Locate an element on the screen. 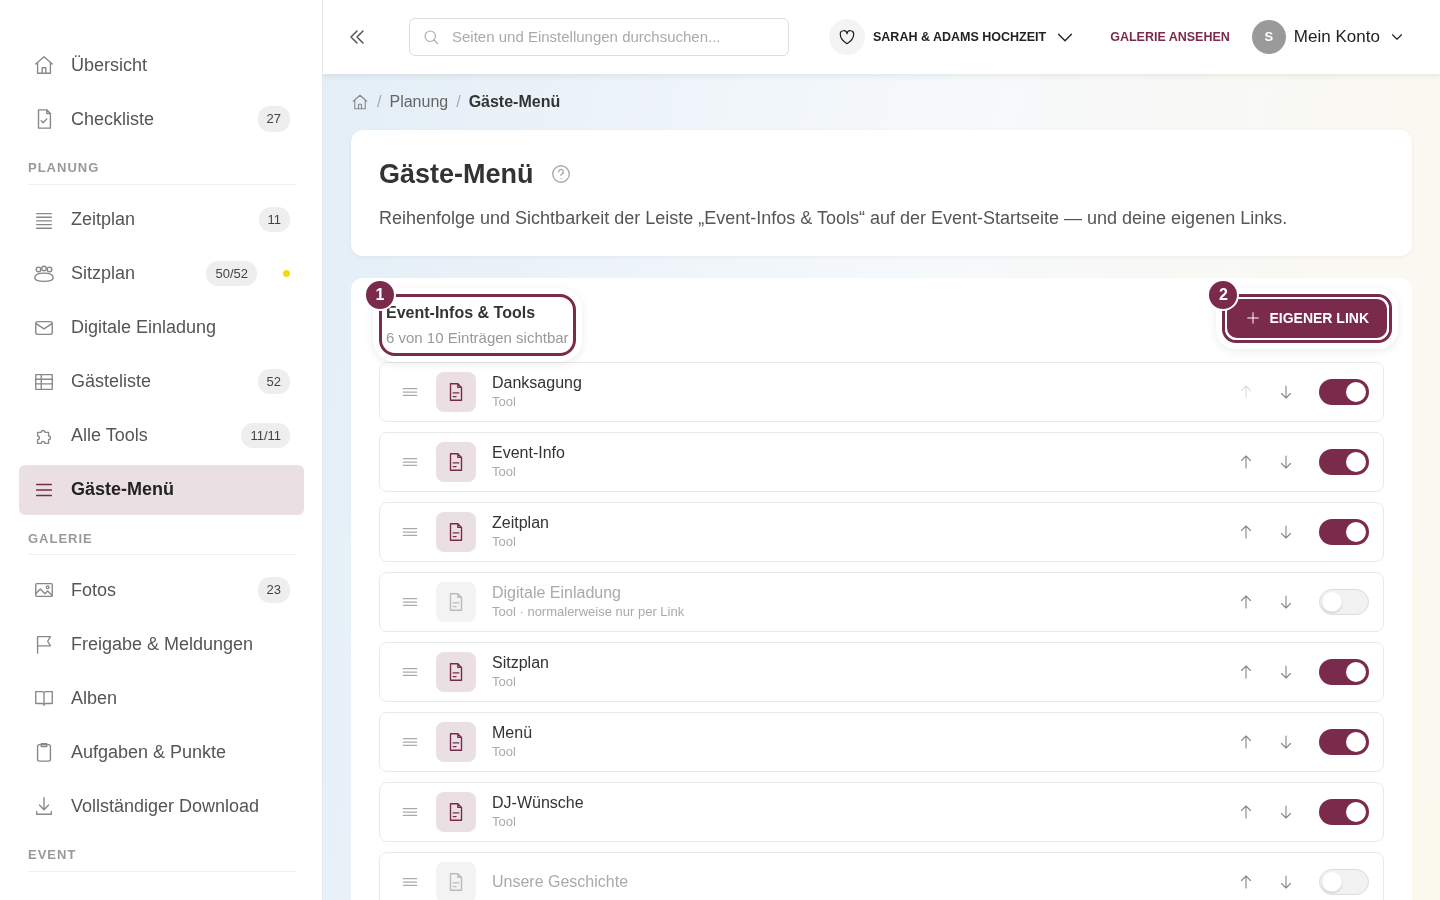 The height and width of the screenshot is (900, 1440). breadcrumb-item: Gäste-Menü is located at coordinates (514, 102).